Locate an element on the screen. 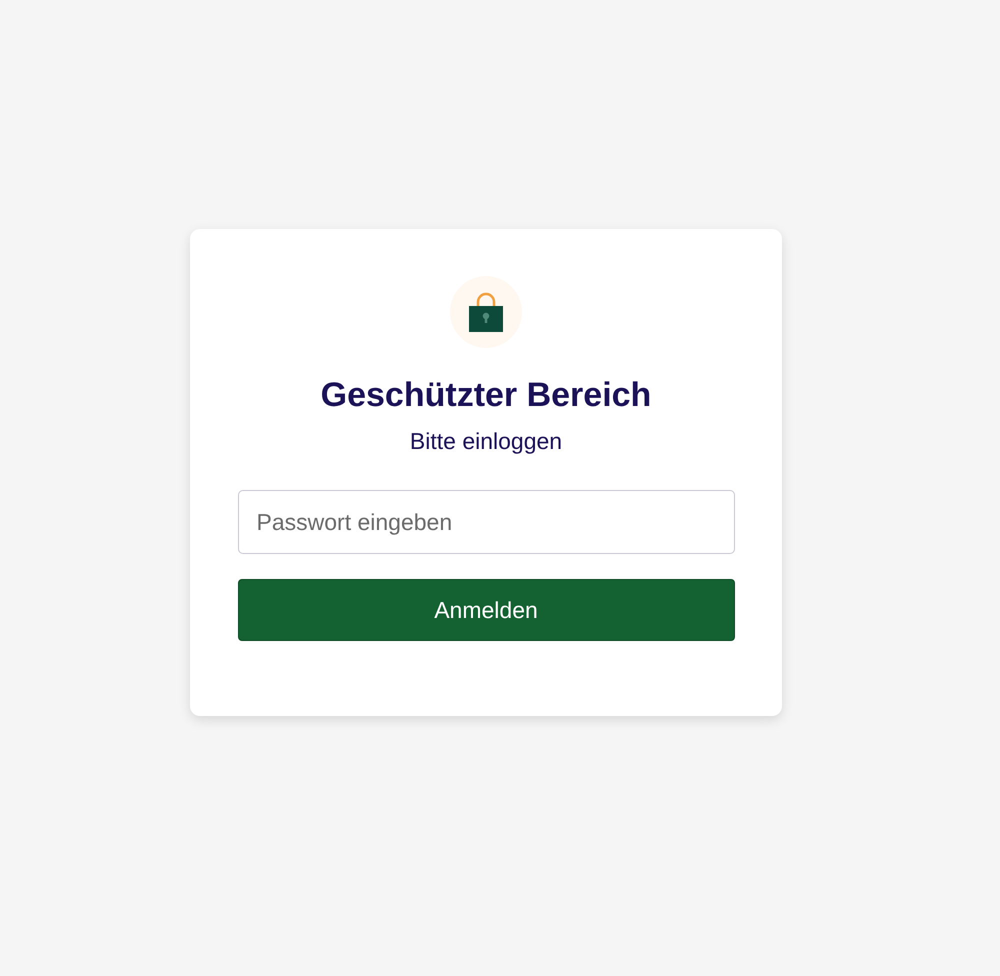  password-field: Passwort eingeben is located at coordinates (486, 522).